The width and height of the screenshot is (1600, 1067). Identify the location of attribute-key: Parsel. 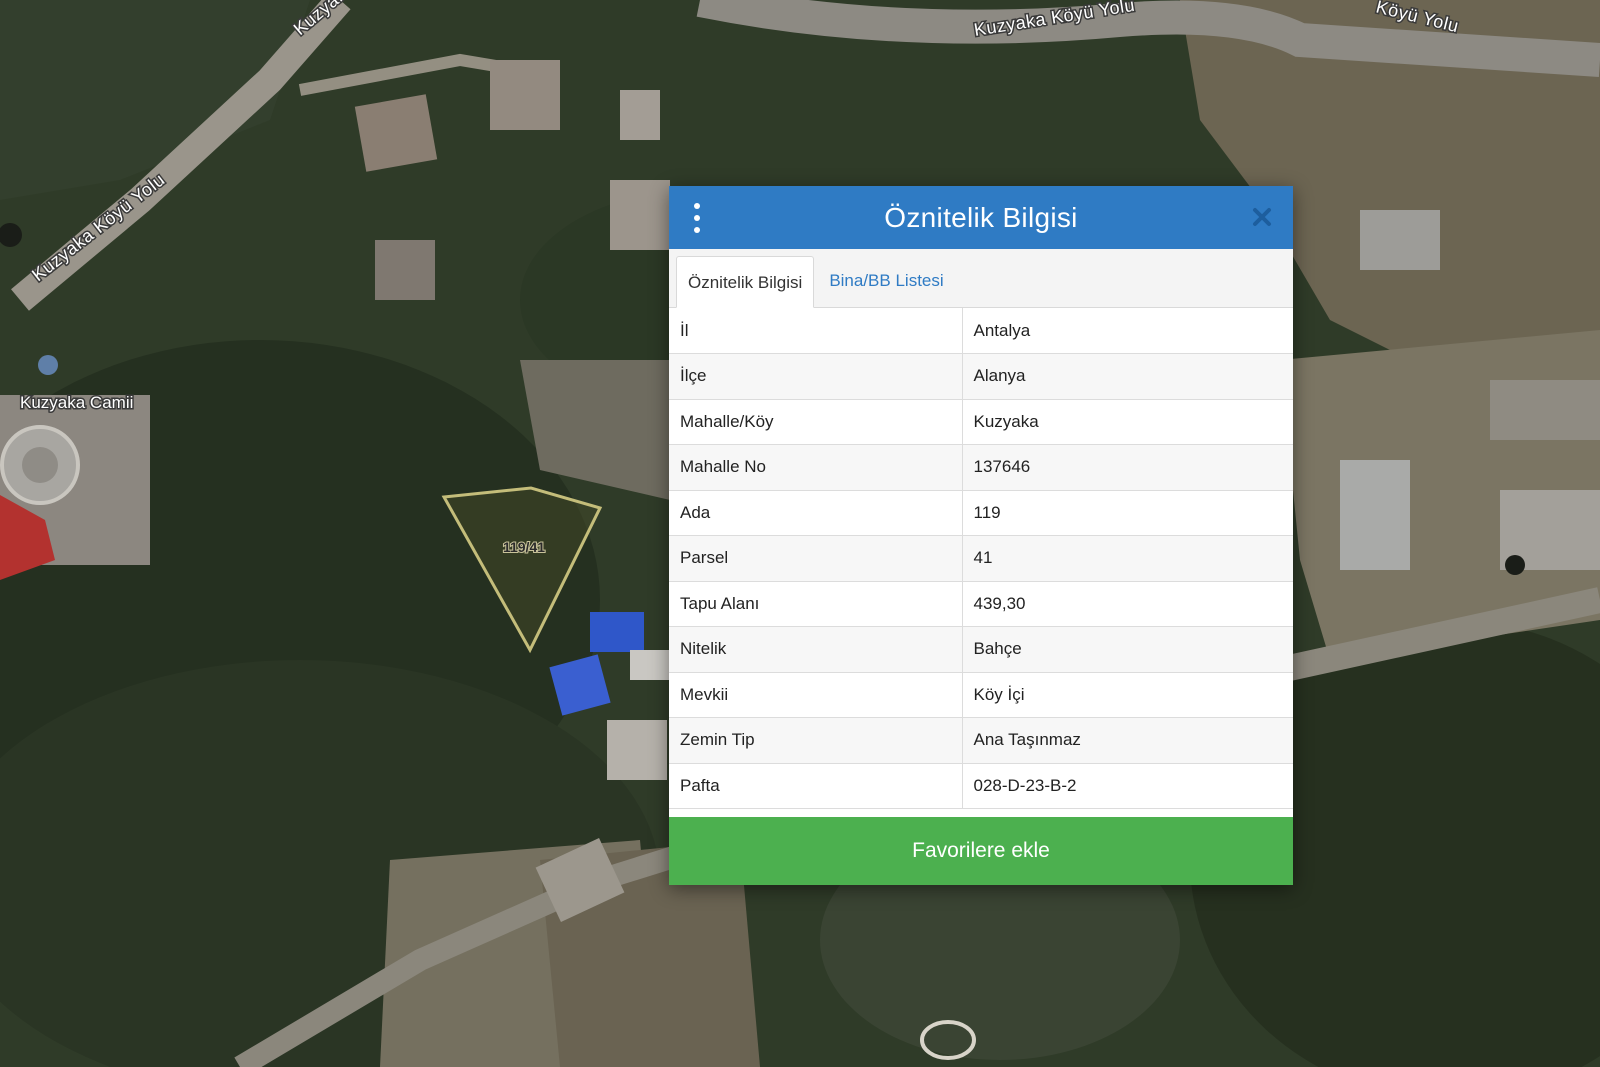
(816, 558).